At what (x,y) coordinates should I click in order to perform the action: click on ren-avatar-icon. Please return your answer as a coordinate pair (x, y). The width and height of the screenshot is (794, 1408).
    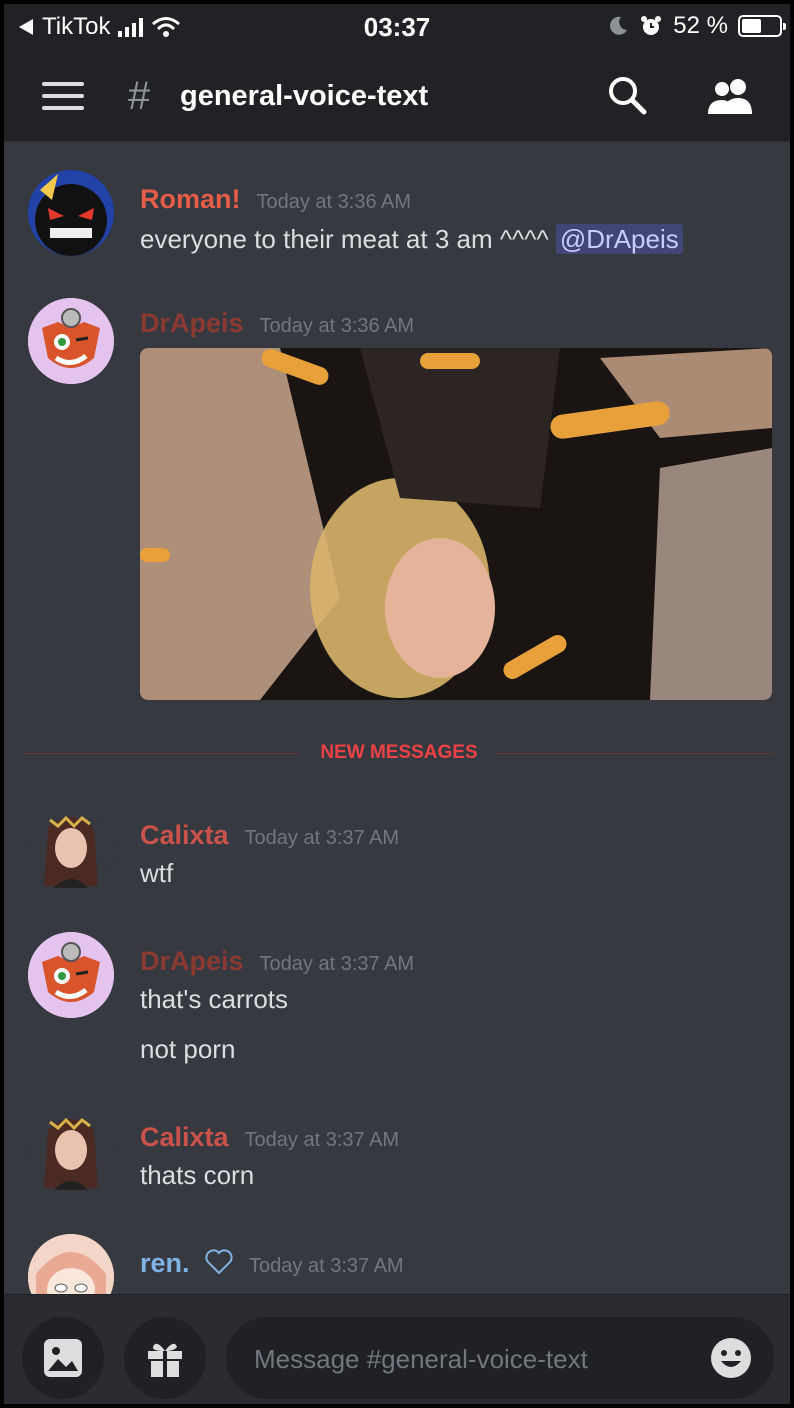
    Looking at the image, I should click on (71, 1264).